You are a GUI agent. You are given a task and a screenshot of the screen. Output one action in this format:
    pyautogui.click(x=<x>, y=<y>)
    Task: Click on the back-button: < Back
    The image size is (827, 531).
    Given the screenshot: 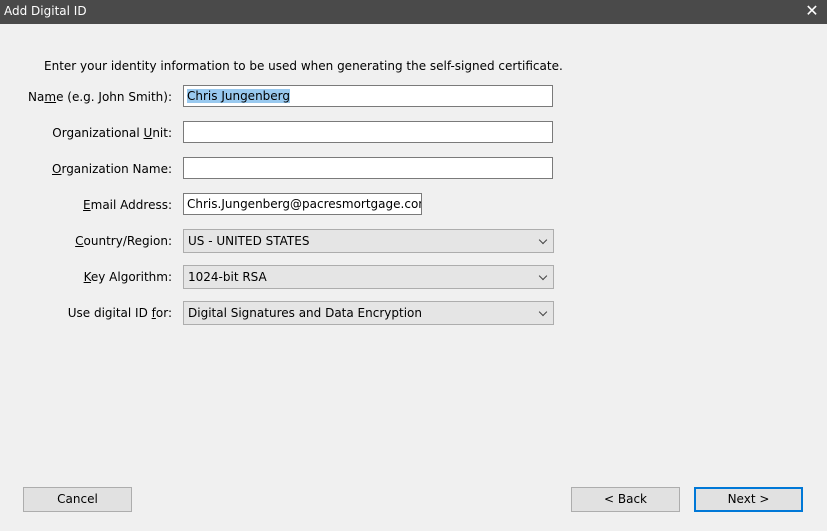 What is the action you would take?
    pyautogui.click(x=625, y=499)
    